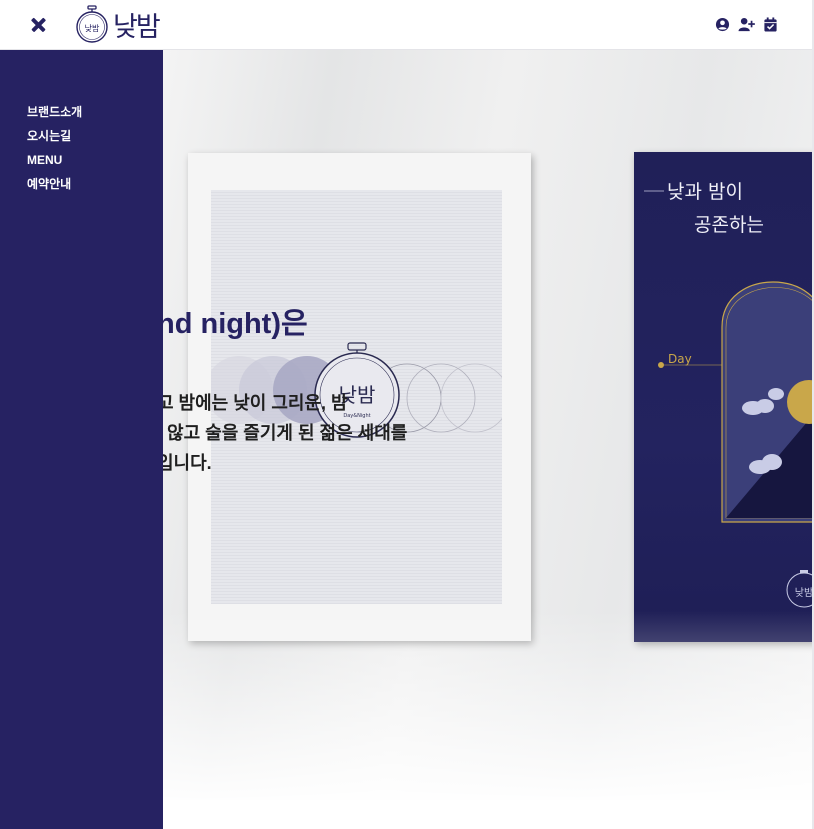 The width and height of the screenshot is (814, 829). I want to click on svg-text: 낮과 밤이, so click(705, 192).